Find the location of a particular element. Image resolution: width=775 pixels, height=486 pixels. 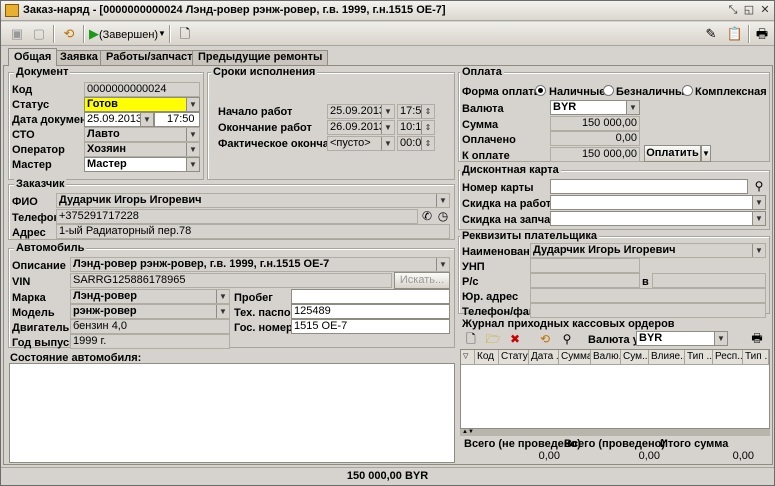

tab-request: Заявка is located at coordinates (79, 57).